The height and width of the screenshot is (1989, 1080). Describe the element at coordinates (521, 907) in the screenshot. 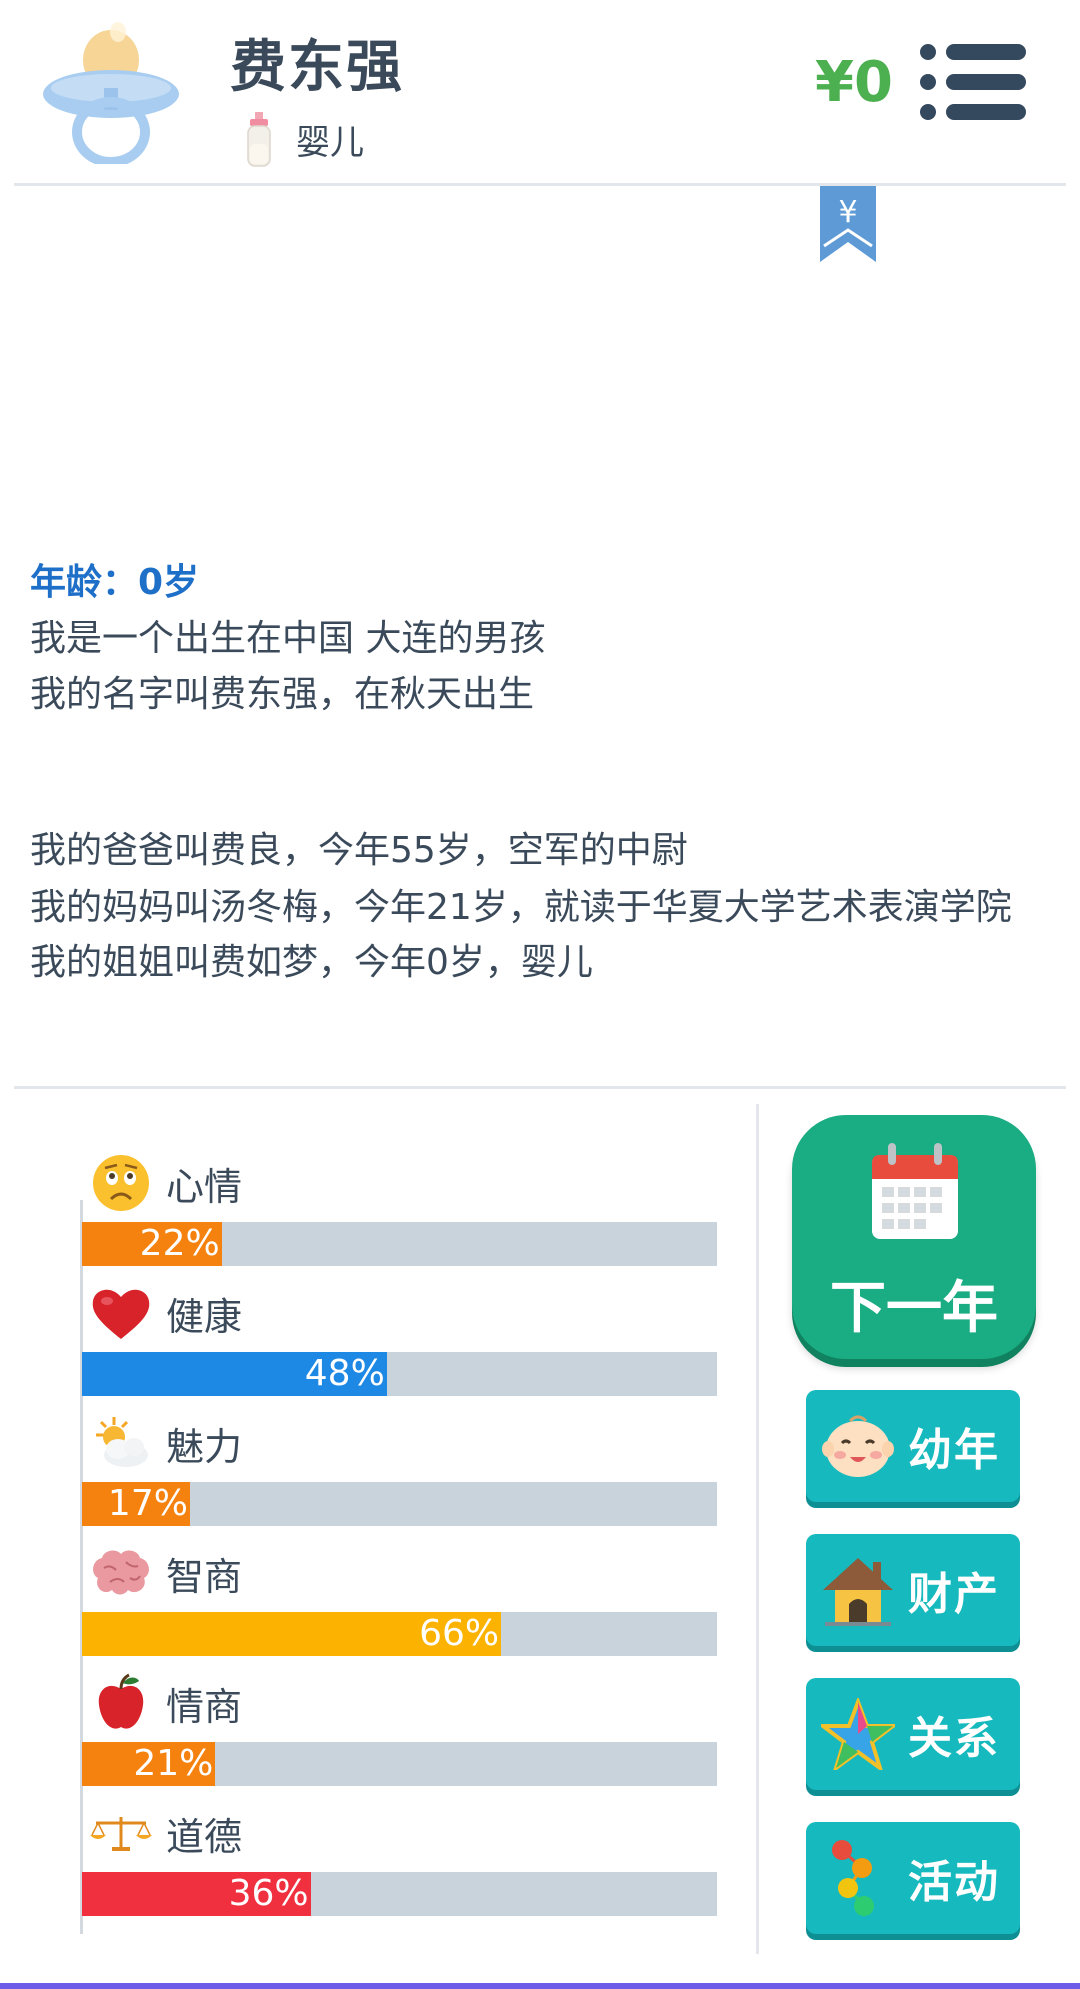

I see `mother-line: 我的妈妈叫汤冬梅，今年21岁，就读于华夏大学艺术表演学院` at that location.